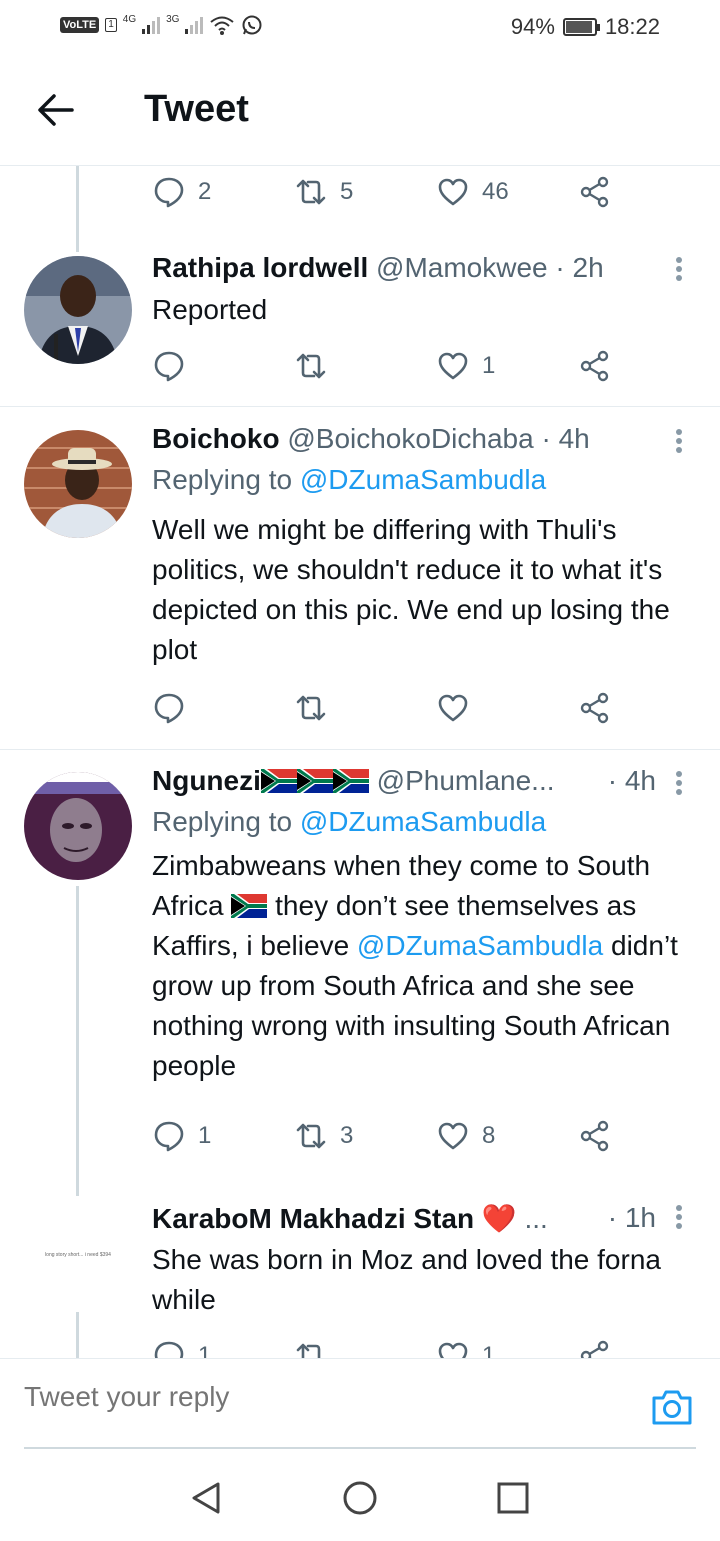 The image size is (720, 1541). I want to click on parent-tweet-actions: 2 5 46, so click(387, 192).